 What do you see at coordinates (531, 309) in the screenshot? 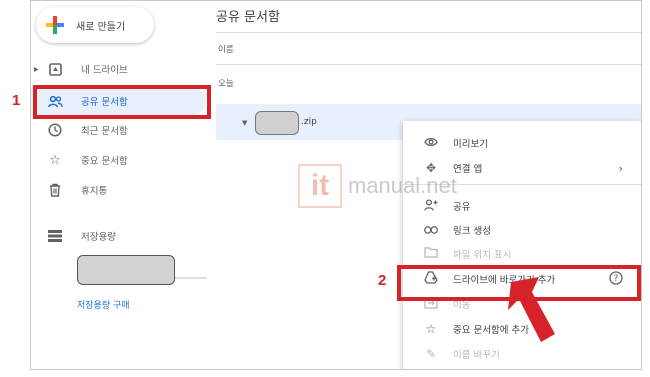
I see `pointer-arrow-icon` at bounding box center [531, 309].